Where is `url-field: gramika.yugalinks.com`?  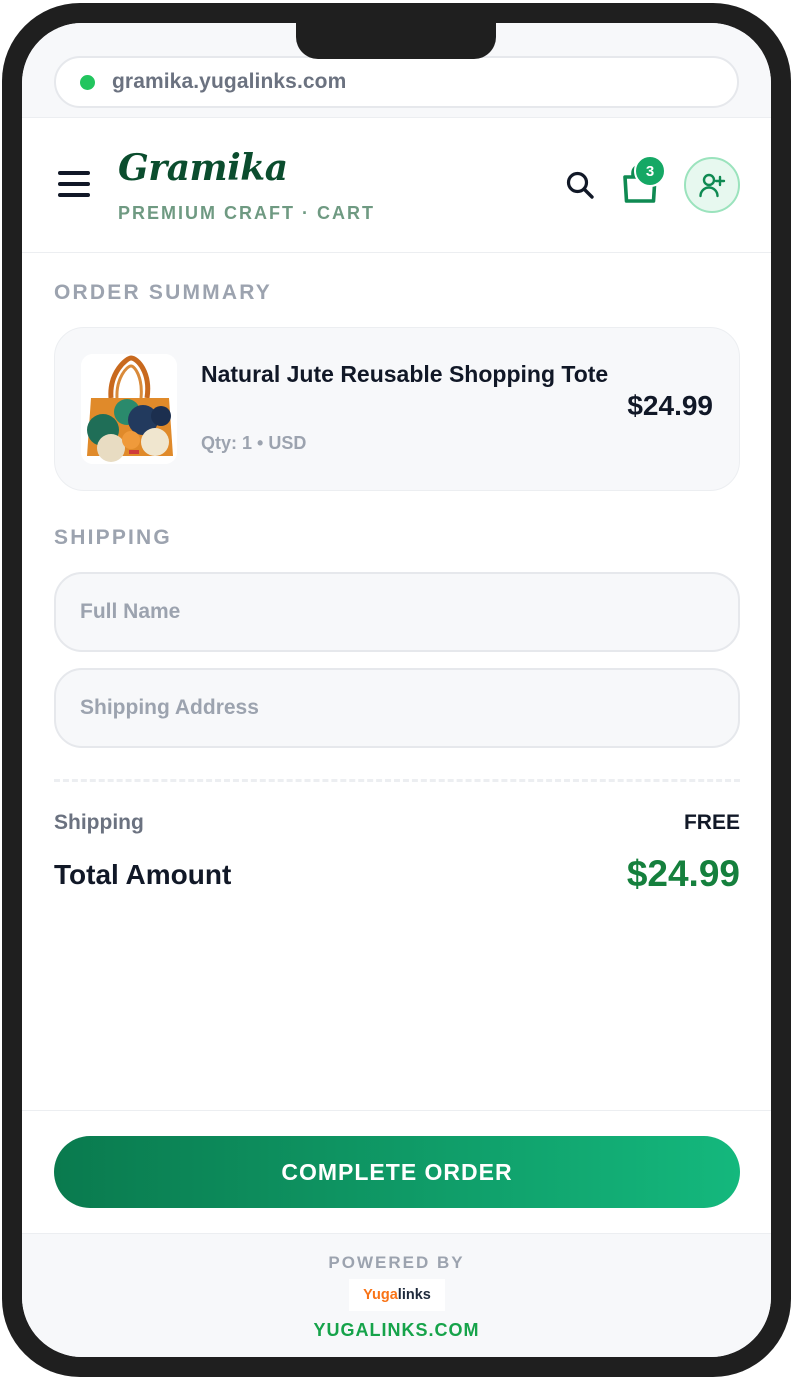 url-field: gramika.yugalinks.com is located at coordinates (396, 82).